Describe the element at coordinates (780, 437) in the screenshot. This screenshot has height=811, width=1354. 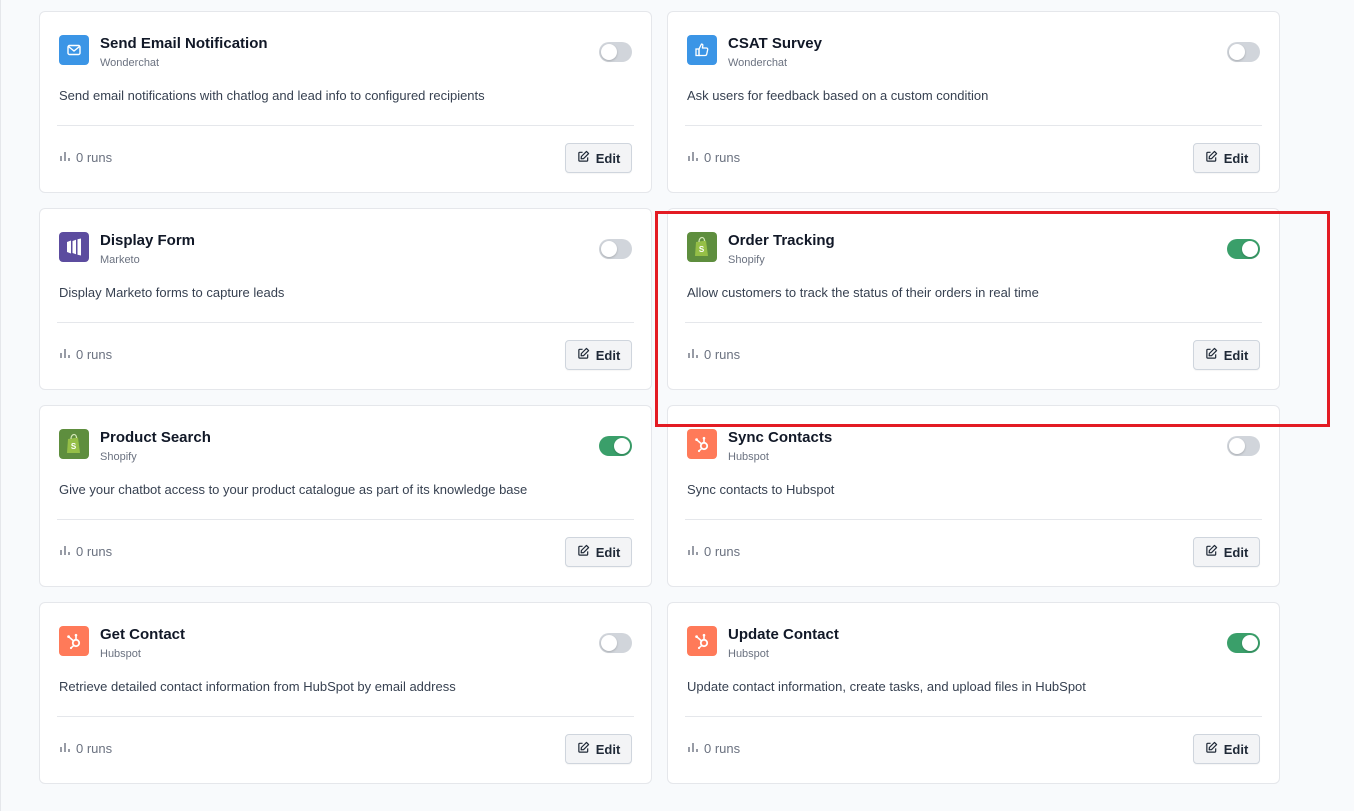
I see `card-title: Sync Contacts` at that location.